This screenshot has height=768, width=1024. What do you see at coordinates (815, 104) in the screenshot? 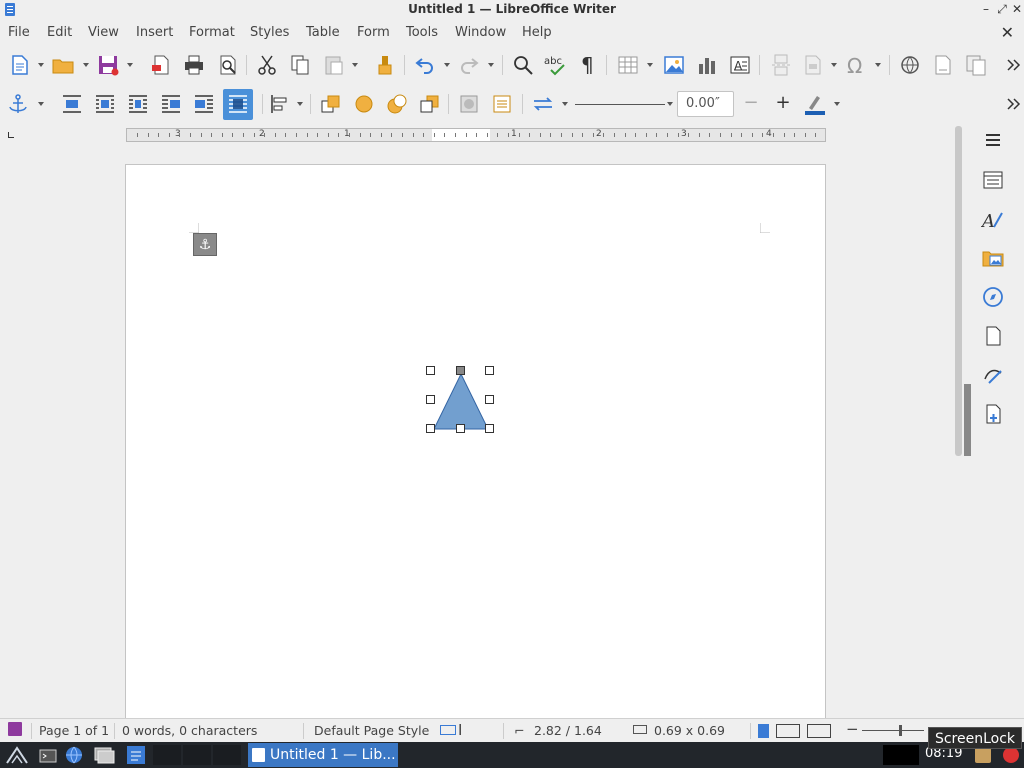
I see `line-color-icon` at bounding box center [815, 104].